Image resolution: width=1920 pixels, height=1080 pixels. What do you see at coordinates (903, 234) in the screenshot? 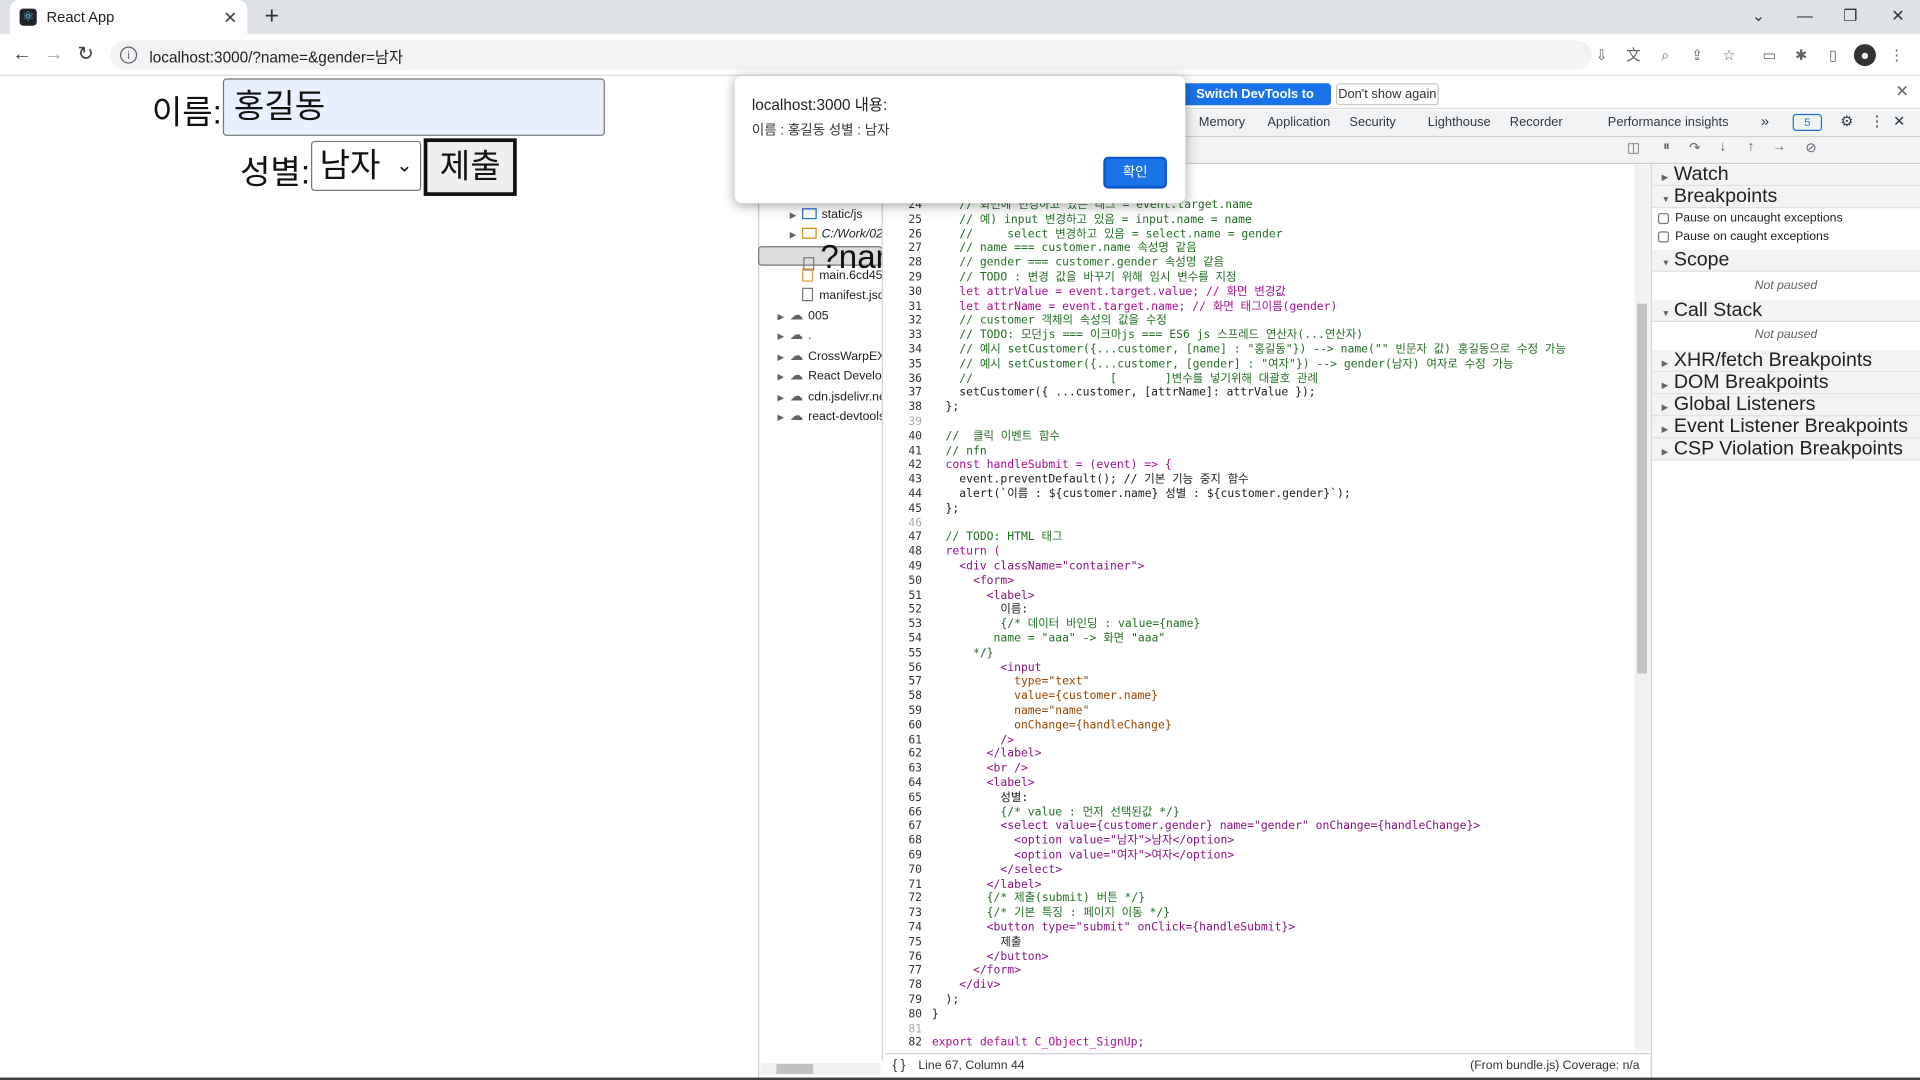
I see `line-number: 26` at bounding box center [903, 234].